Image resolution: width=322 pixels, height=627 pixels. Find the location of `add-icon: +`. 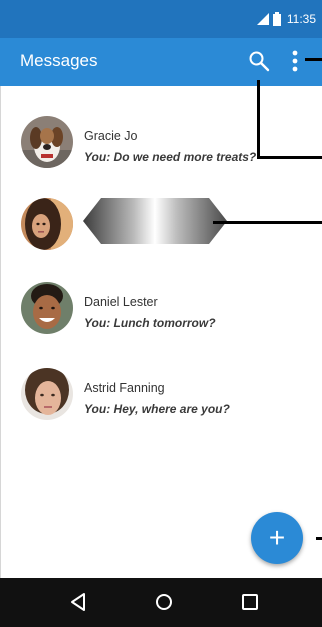

add-icon: + is located at coordinates (277, 537).